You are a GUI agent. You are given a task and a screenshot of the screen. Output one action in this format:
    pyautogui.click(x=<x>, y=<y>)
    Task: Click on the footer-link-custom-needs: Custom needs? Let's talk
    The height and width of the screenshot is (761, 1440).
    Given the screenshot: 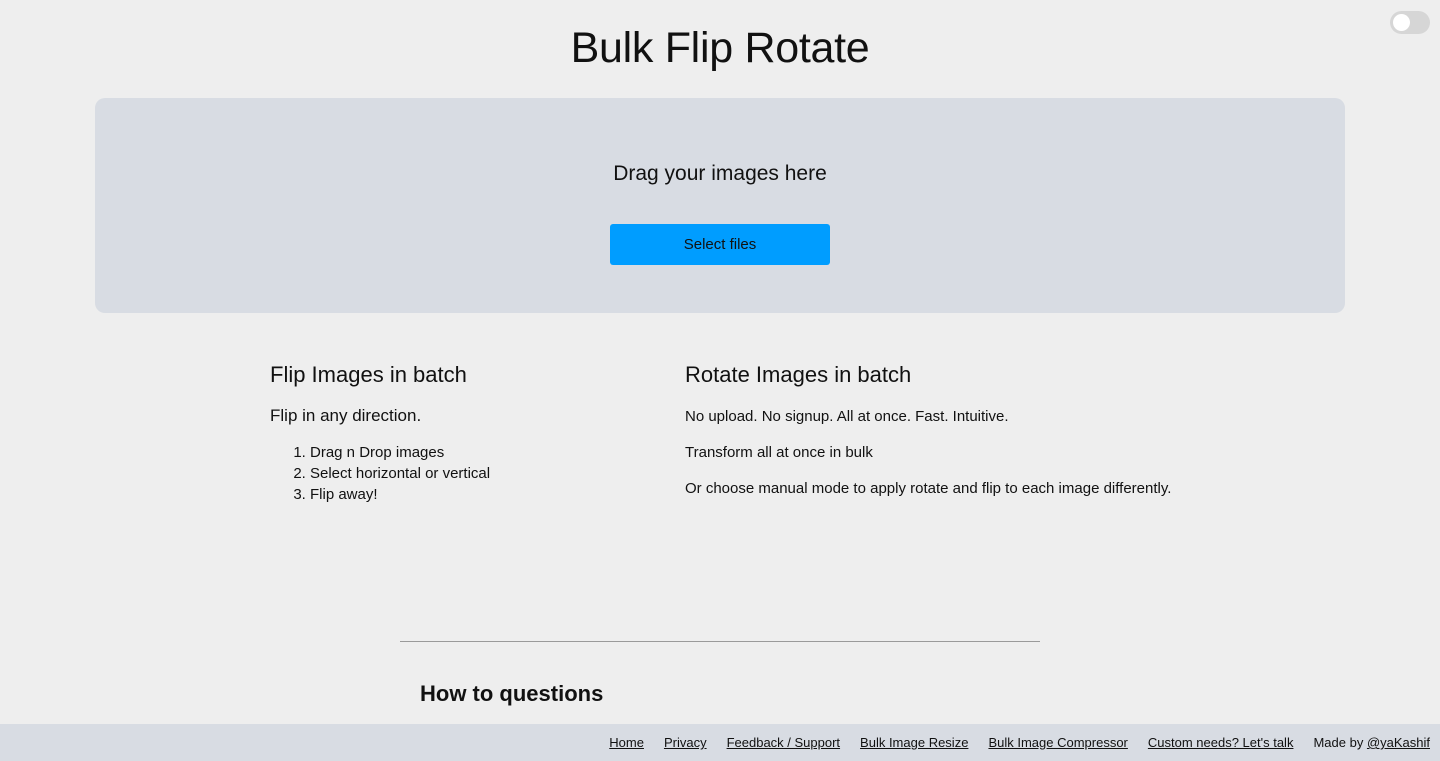 What is the action you would take?
    pyautogui.click(x=1221, y=742)
    